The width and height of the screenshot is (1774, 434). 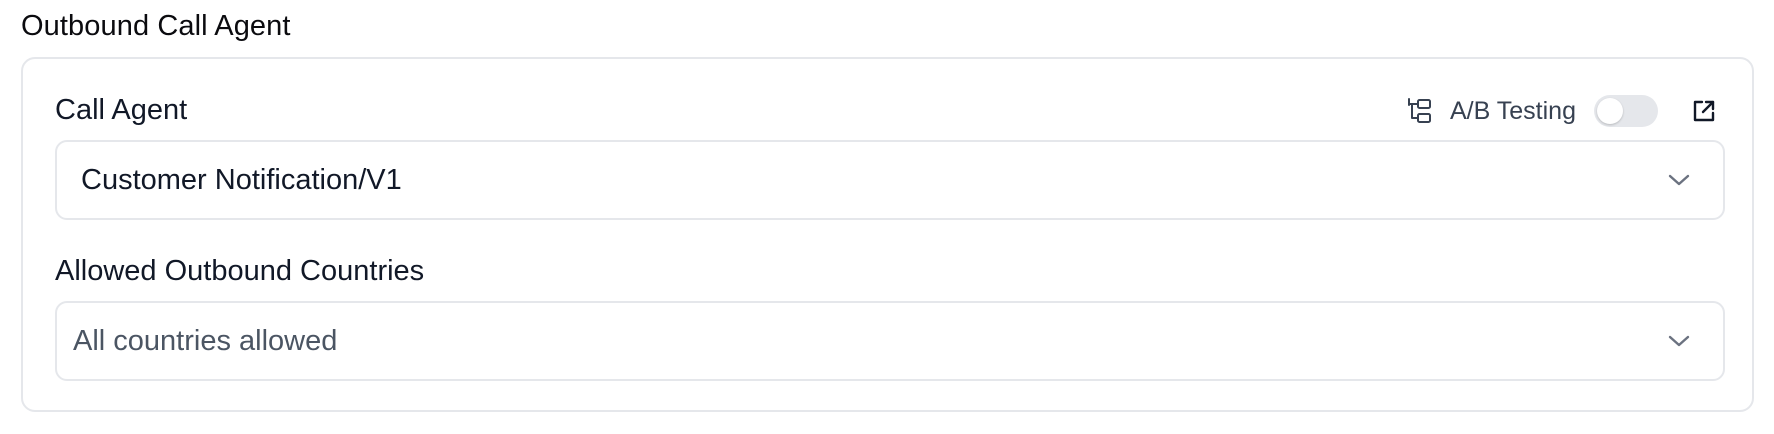 I want to click on ab-testing-toggle, so click(x=1626, y=111).